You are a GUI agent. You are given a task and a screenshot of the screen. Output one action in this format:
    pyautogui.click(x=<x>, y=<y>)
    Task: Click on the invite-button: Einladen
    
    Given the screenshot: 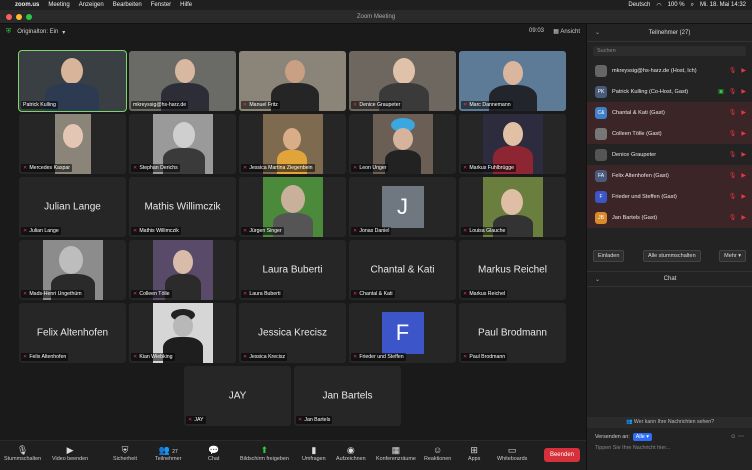 What is the action you would take?
    pyautogui.click(x=609, y=256)
    